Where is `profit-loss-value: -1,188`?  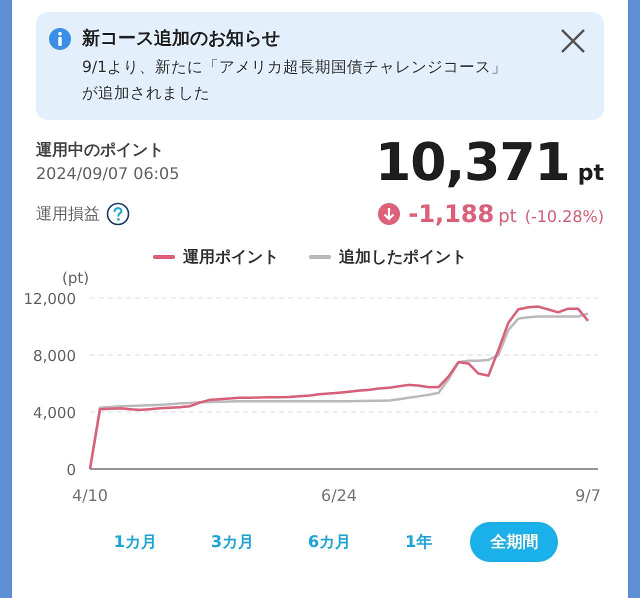 profit-loss-value: -1,188 is located at coordinates (451, 214).